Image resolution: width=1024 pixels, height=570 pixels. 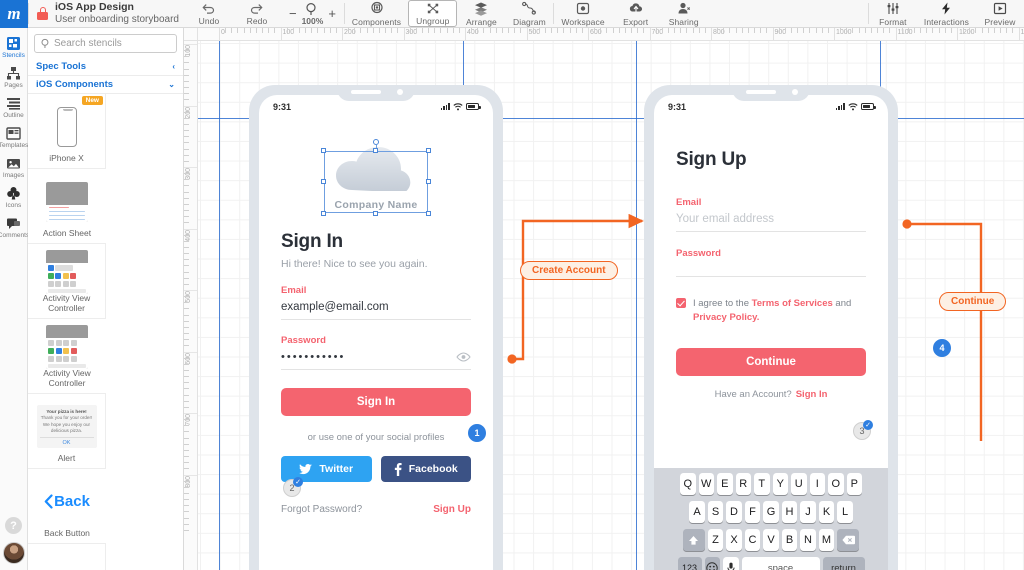 What do you see at coordinates (112, 43) in the screenshot?
I see `search-input` at bounding box center [112, 43].